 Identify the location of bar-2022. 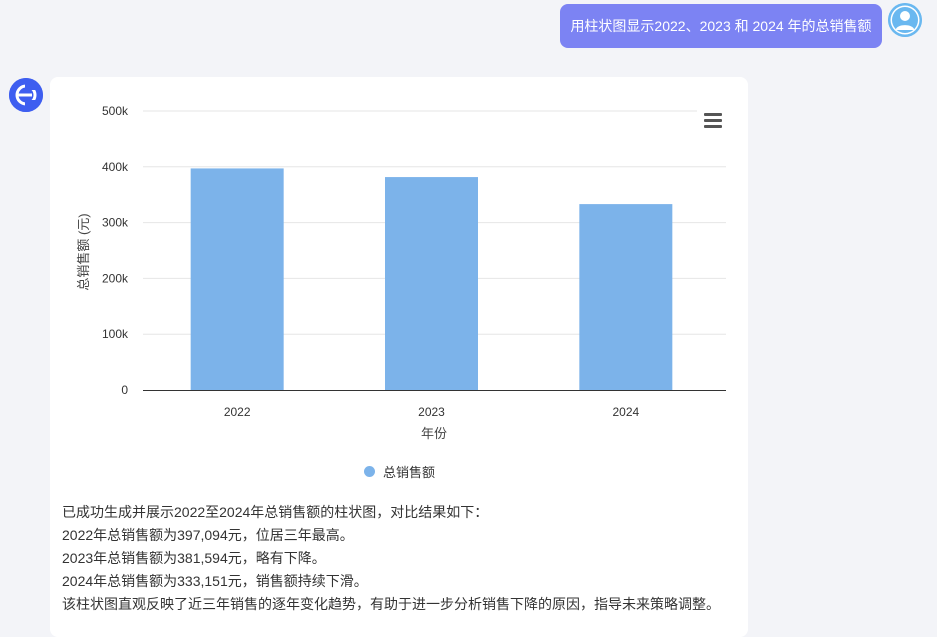
(237, 279).